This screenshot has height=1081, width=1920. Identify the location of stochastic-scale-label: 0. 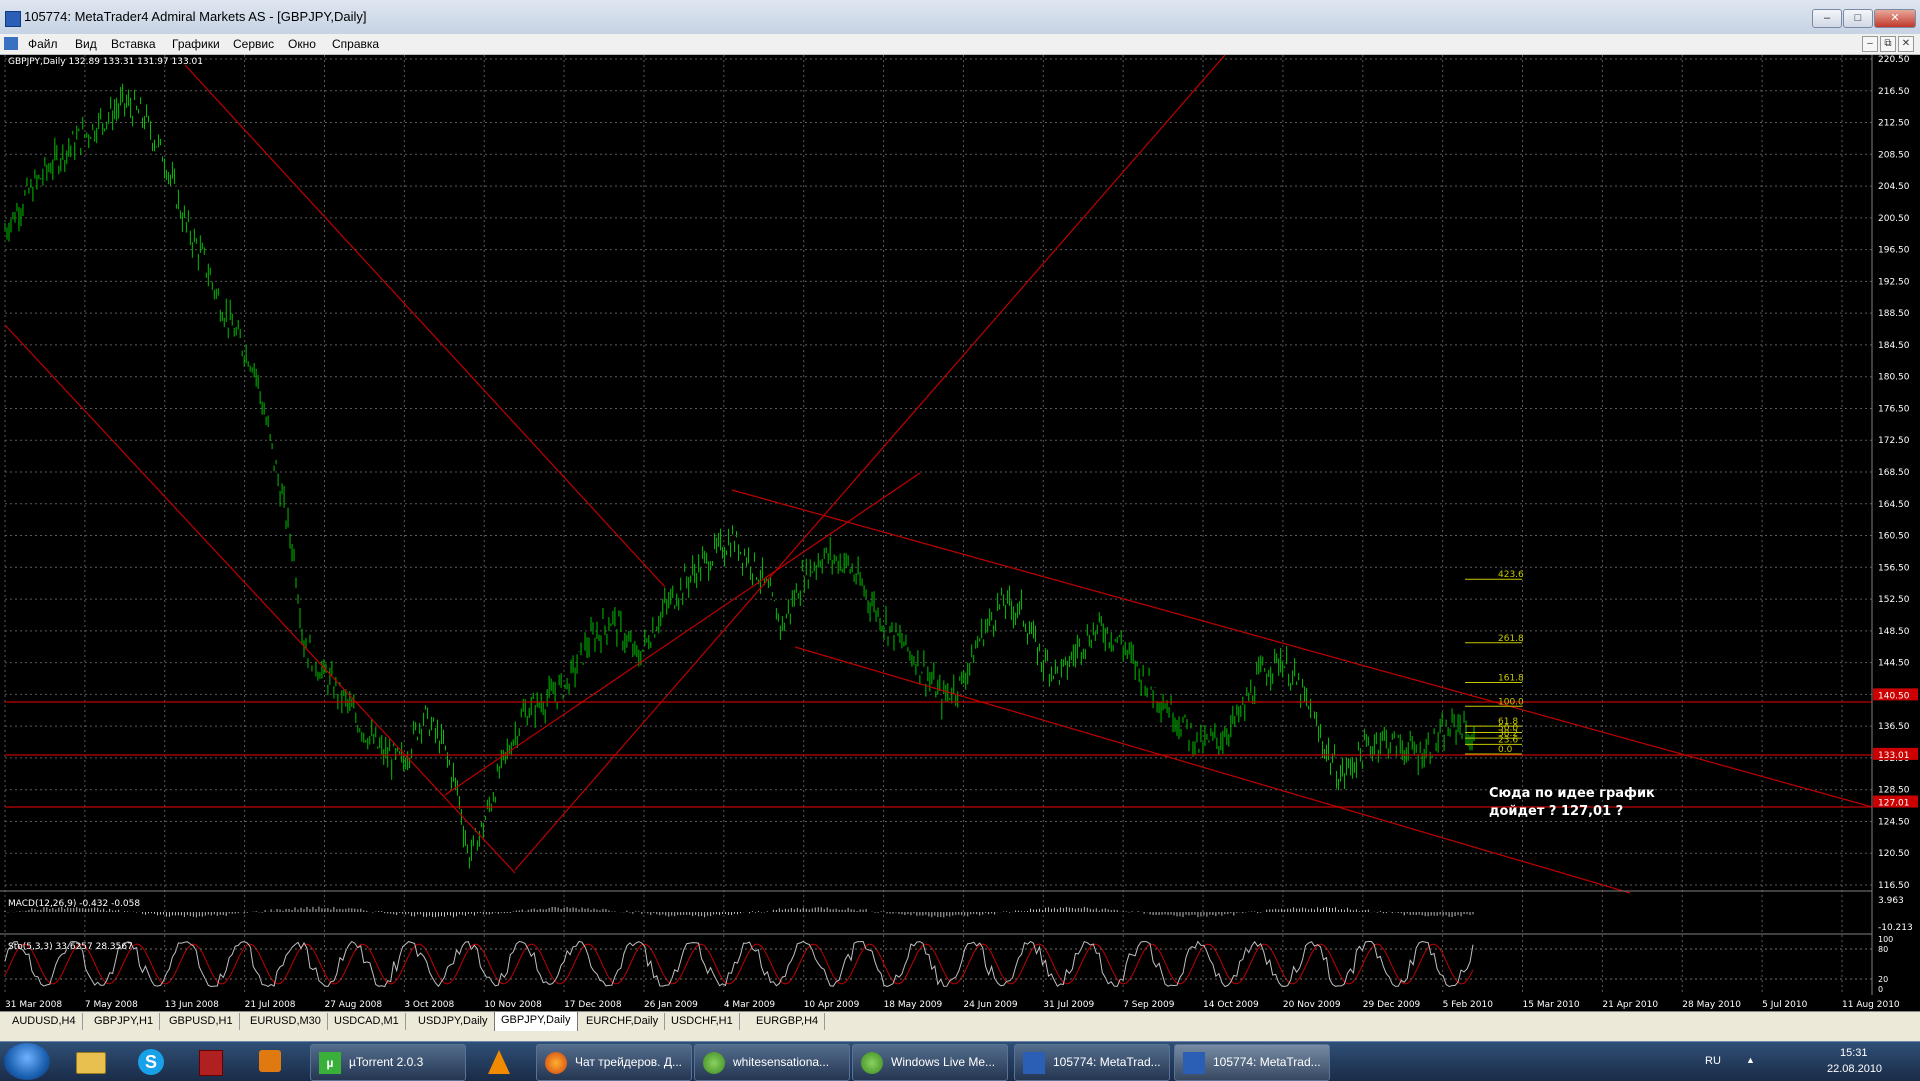
(1880, 989).